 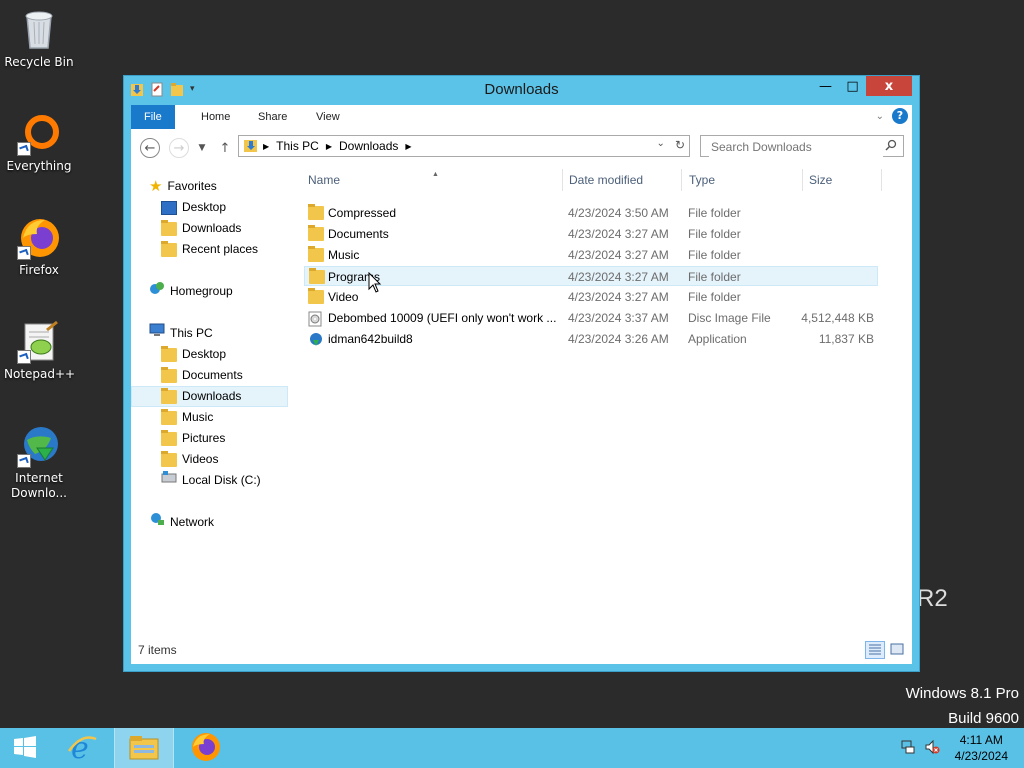 I want to click on column-header-type: Type, so click(x=742, y=180).